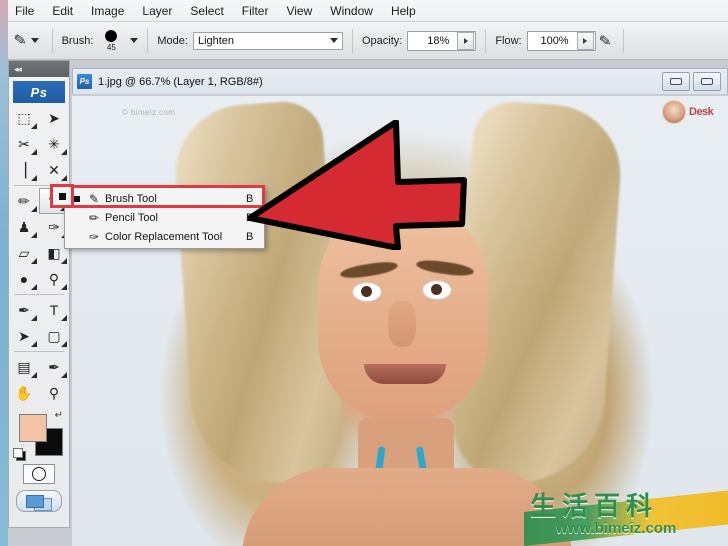 Image resolution: width=728 pixels, height=546 pixels. What do you see at coordinates (24, 367) in the screenshot?
I see `tool-notes: ▤` at bounding box center [24, 367].